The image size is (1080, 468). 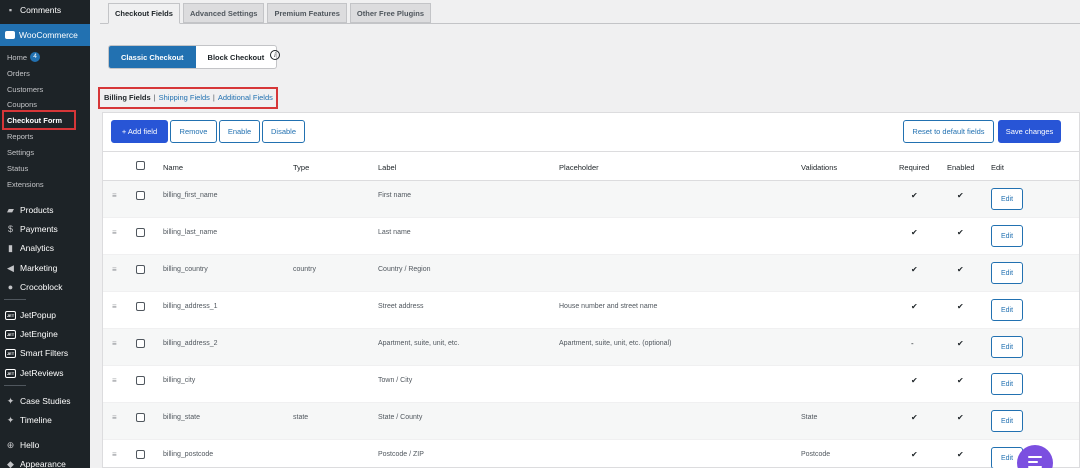 I want to click on shipping-fields-link: Shipping Fields, so click(x=184, y=97).